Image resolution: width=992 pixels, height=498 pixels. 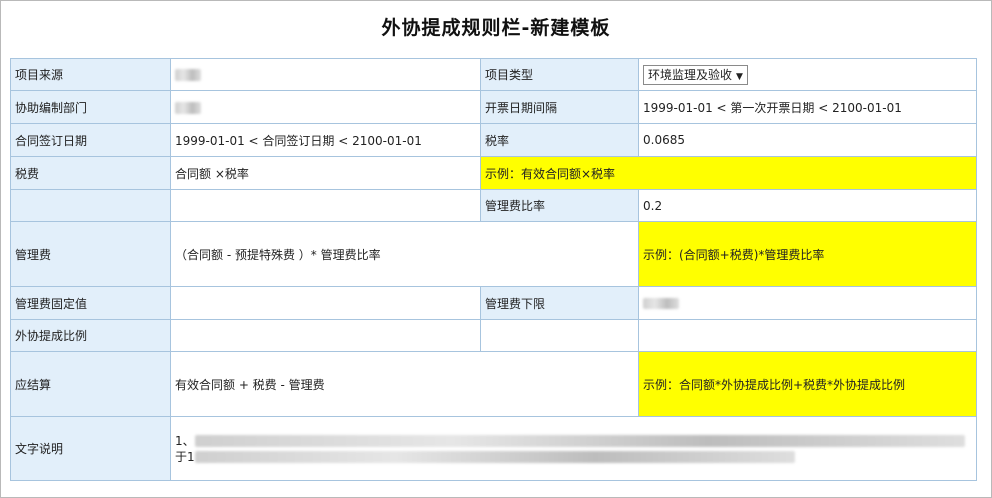 I want to click on empty-value-cell, so click(x=325, y=205).